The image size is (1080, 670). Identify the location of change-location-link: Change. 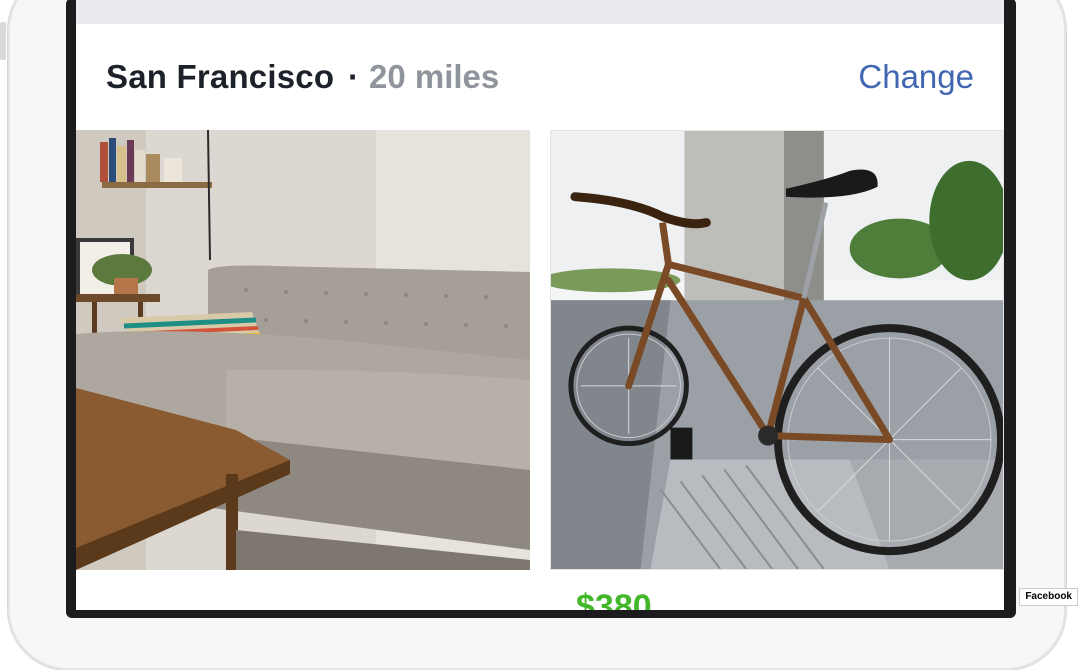
(916, 77).